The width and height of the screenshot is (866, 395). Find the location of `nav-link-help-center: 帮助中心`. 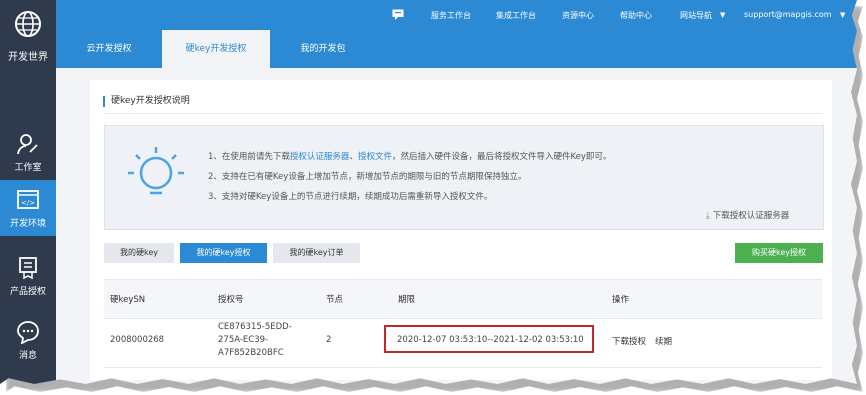

nav-link-help-center: 帮助中心 is located at coordinates (636, 15).